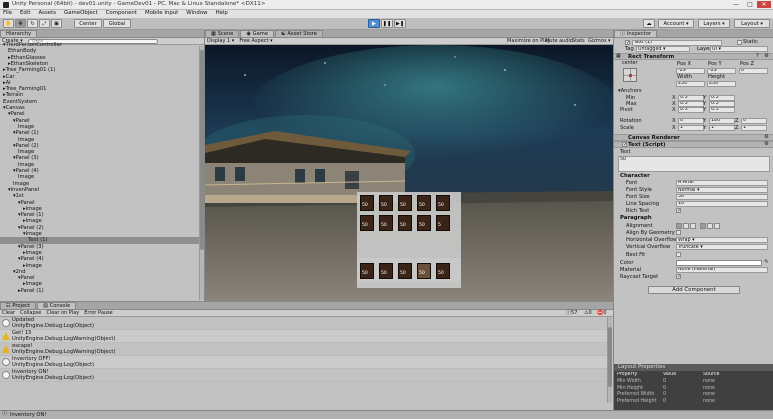 The image size is (773, 419). What do you see at coordinates (691, 104) in the screenshot?
I see `max-x-field: 0.5` at bounding box center [691, 104].